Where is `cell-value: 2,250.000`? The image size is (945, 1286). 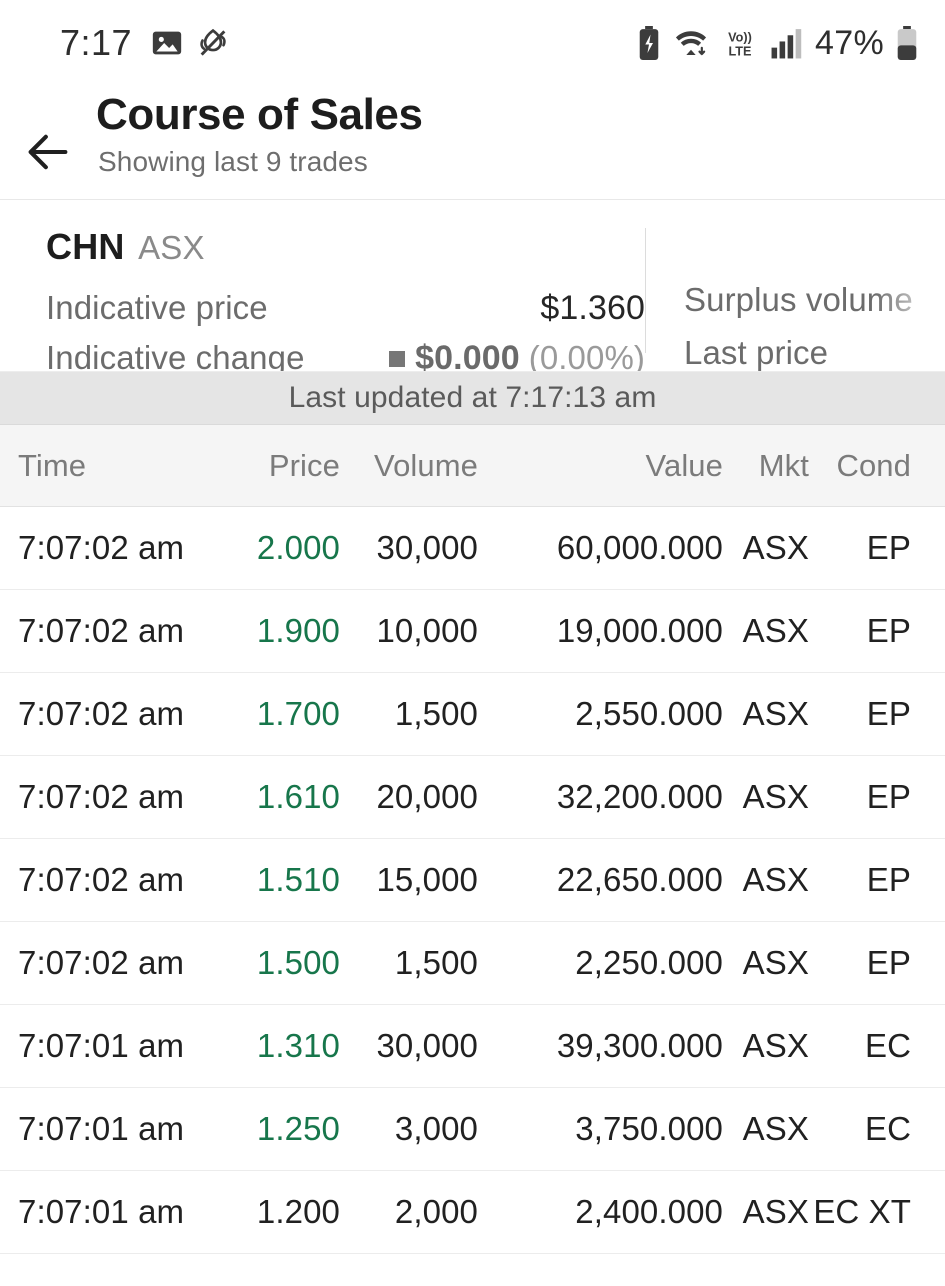 cell-value: 2,250.000 is located at coordinates (649, 962).